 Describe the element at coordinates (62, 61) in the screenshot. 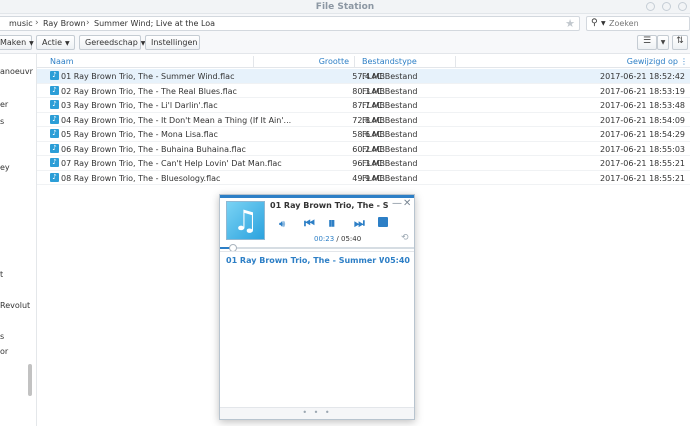

I see `column-name: Naam` at that location.